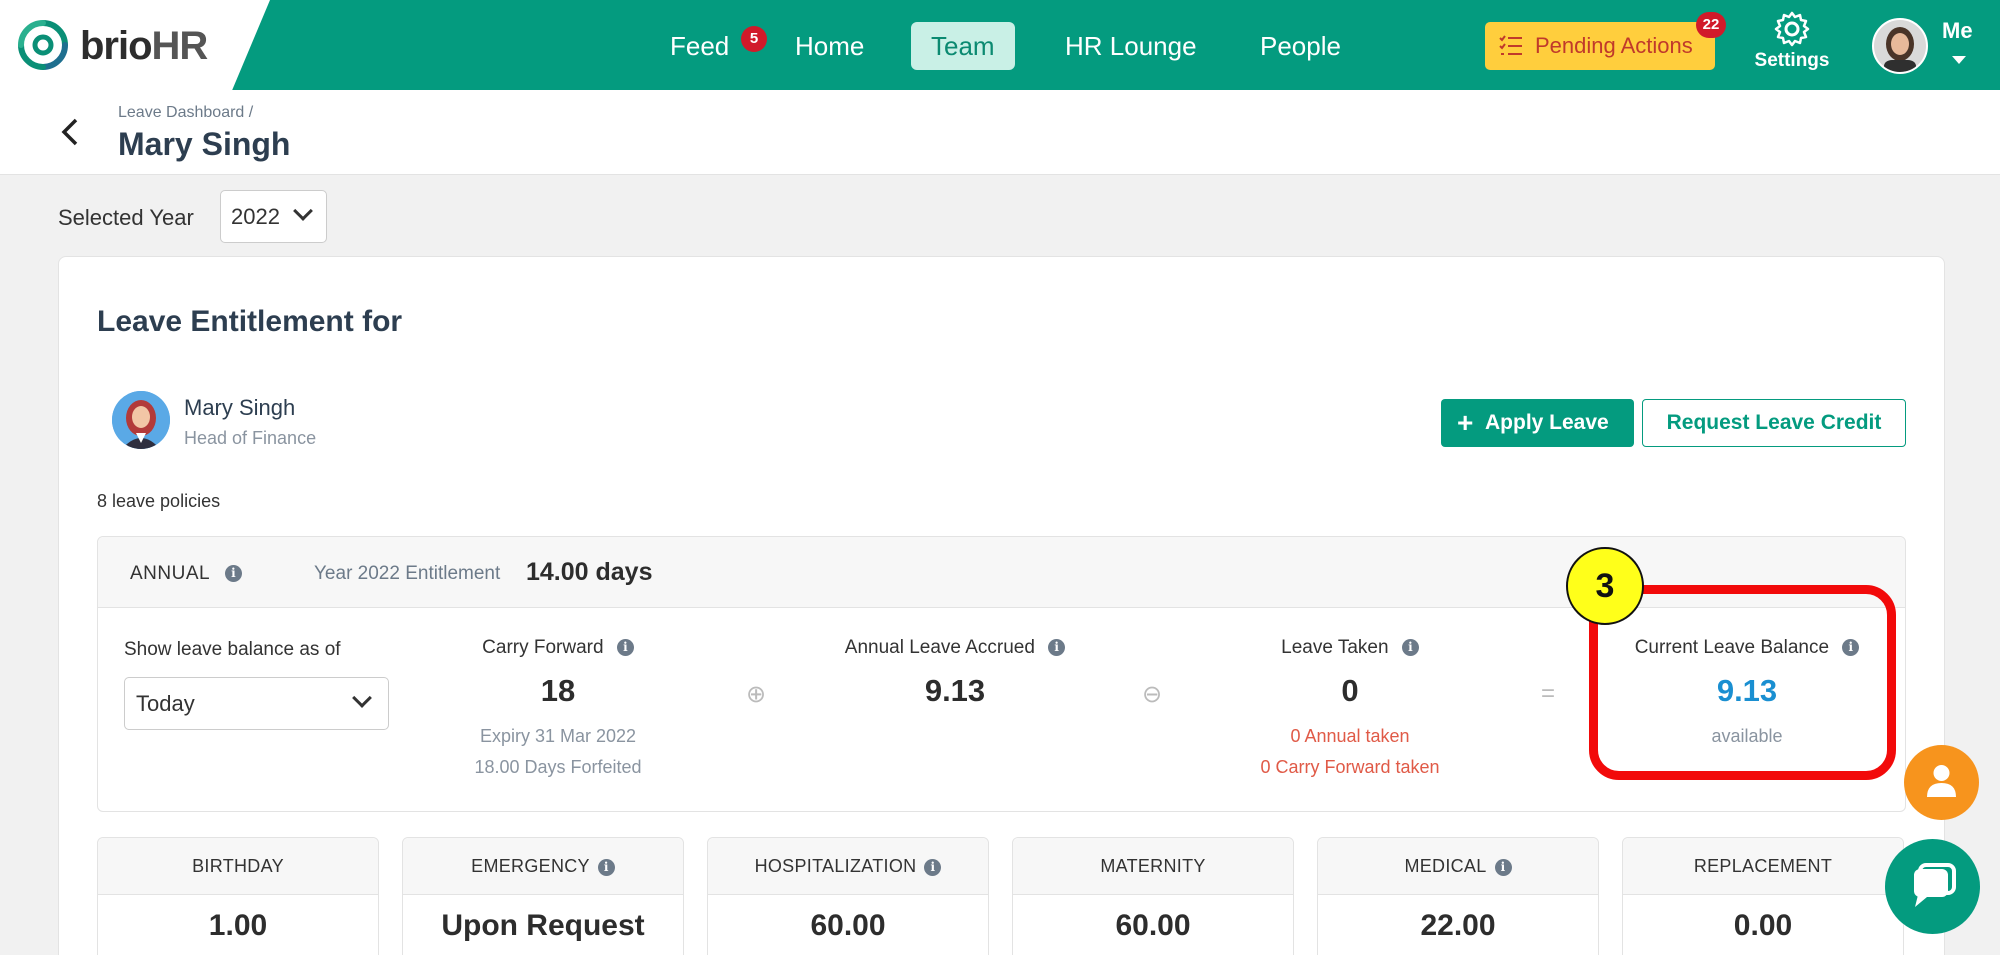  I want to click on policy-tile-label: REPLACEMENT, so click(1763, 866).